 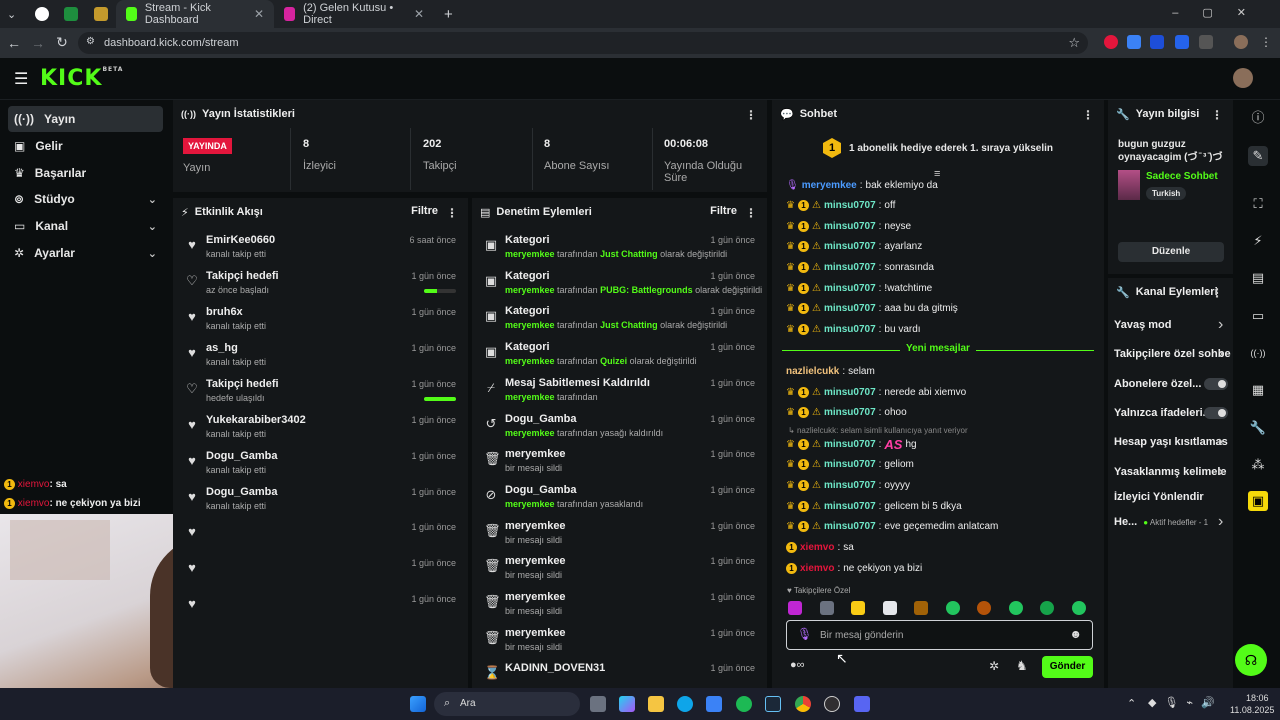 What do you see at coordinates (1258, 204) in the screenshot?
I see `fullscreen-icon: ⛶` at bounding box center [1258, 204].